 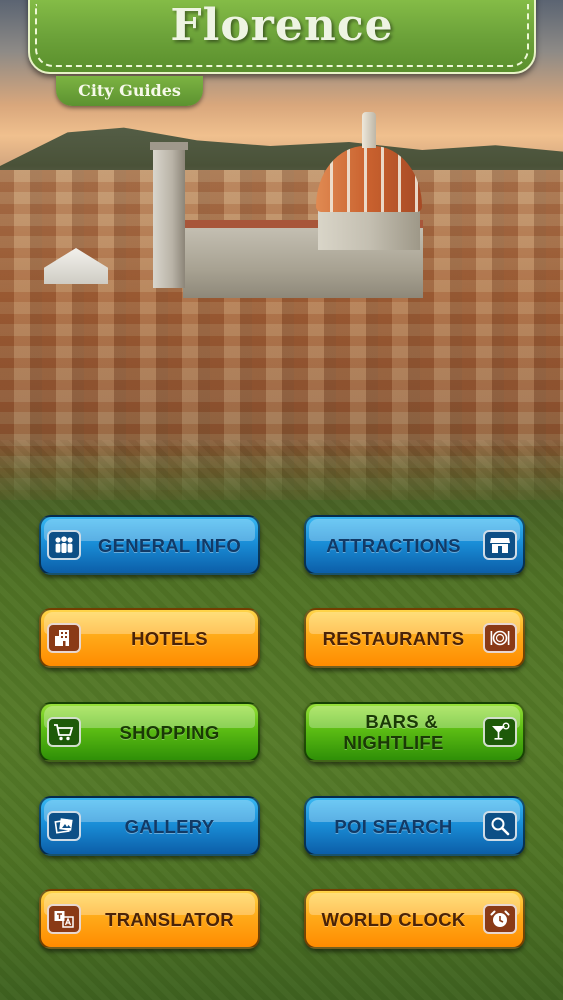 I want to click on shopping-label: SHOPPING, so click(x=169, y=732).